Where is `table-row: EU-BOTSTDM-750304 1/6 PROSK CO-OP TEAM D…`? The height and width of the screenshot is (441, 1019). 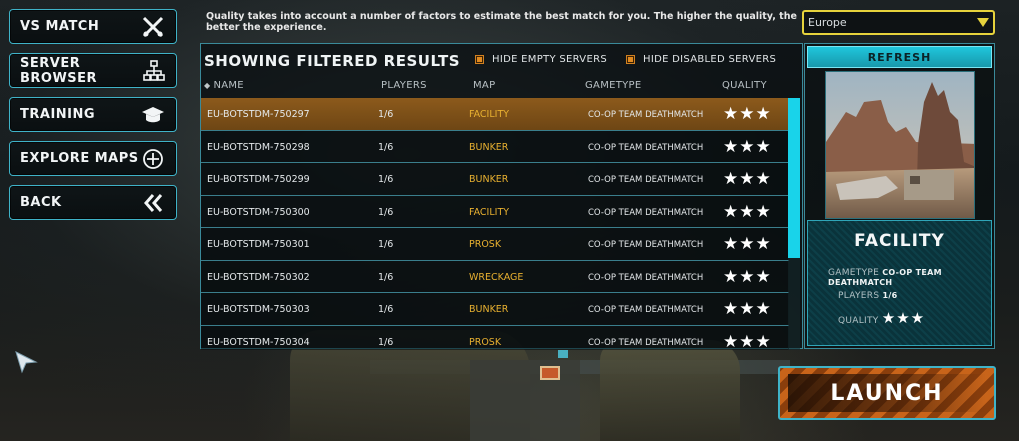 table-row: EU-BOTSTDM-750304 1/6 PROSK CO-OP TEAM D… is located at coordinates (495, 338).